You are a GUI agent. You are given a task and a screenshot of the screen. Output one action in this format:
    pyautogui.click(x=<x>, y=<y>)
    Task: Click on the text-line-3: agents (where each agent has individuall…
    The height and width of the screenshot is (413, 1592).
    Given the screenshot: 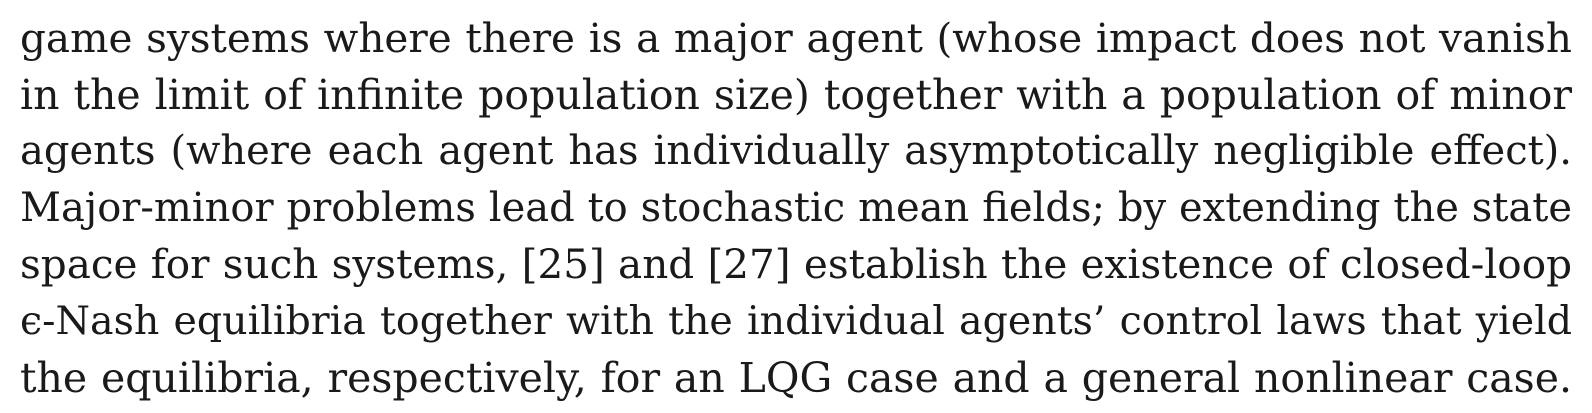 What is the action you would take?
    pyautogui.click(x=796, y=151)
    